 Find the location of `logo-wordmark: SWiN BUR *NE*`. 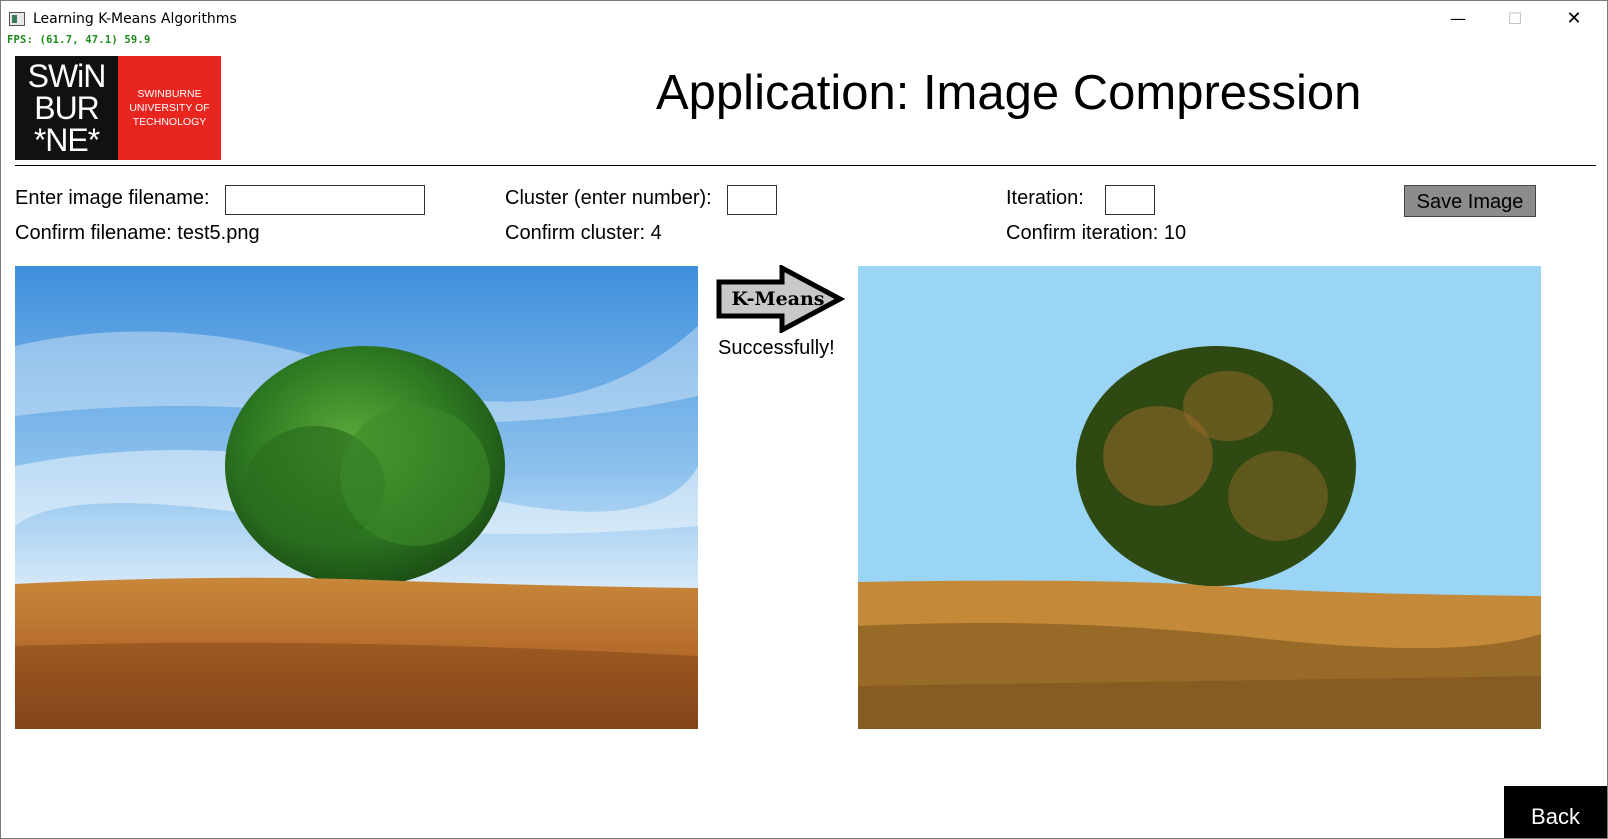

logo-wordmark: SWiN BUR *NE* is located at coordinates (66, 108).